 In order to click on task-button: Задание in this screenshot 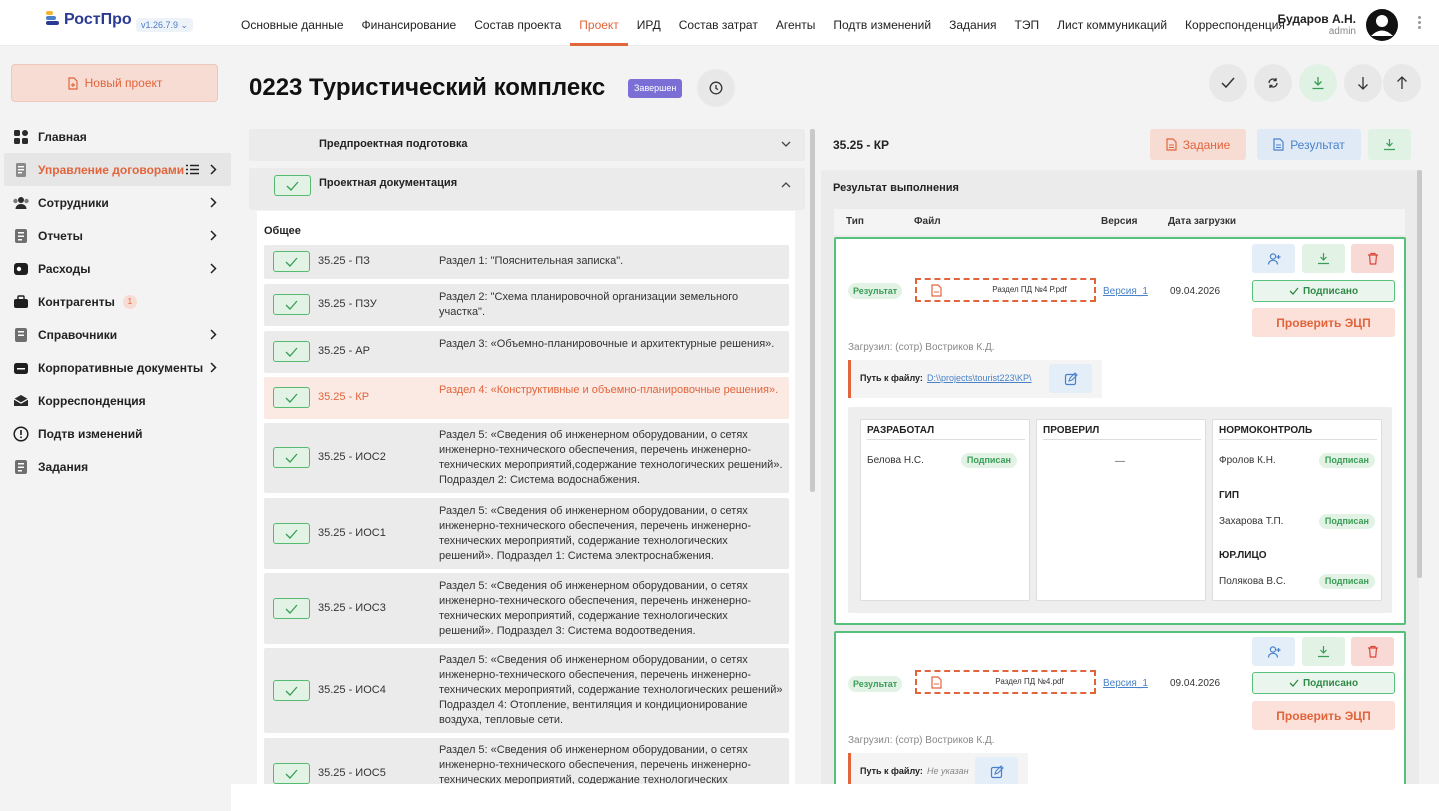, I will do `click(1198, 144)`.